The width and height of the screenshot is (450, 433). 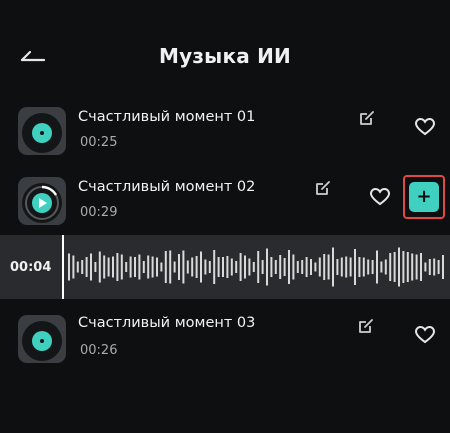 I want to click on track-row-2: Счастливый момент 02 00:29, so click(x=225, y=202).